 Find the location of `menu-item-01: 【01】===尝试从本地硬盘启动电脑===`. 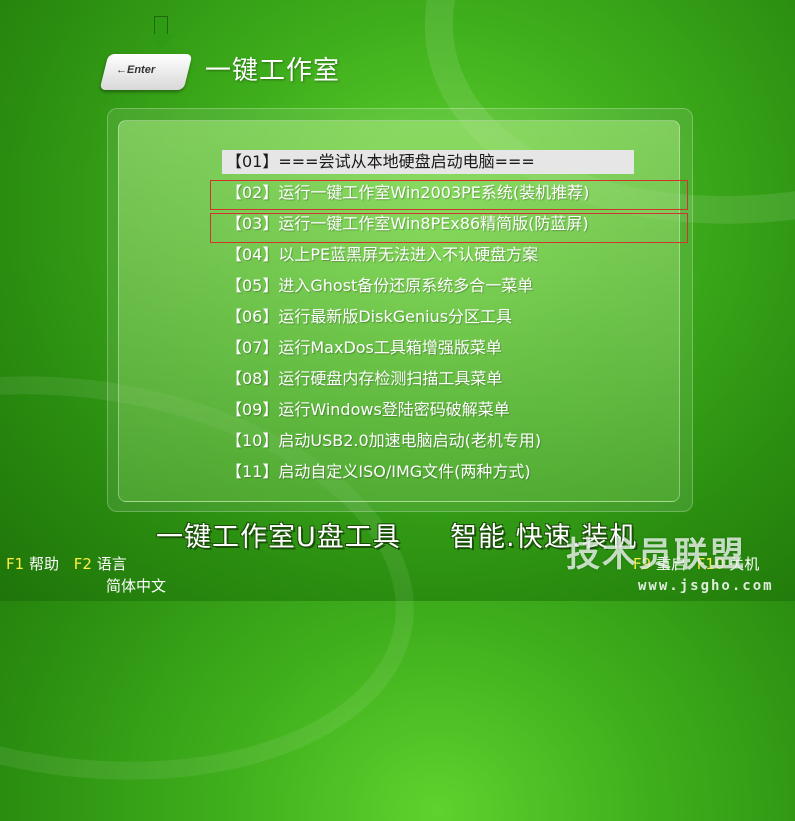

menu-item-01: 【01】===尝试从本地硬盘启动电脑=== is located at coordinates (426, 165).